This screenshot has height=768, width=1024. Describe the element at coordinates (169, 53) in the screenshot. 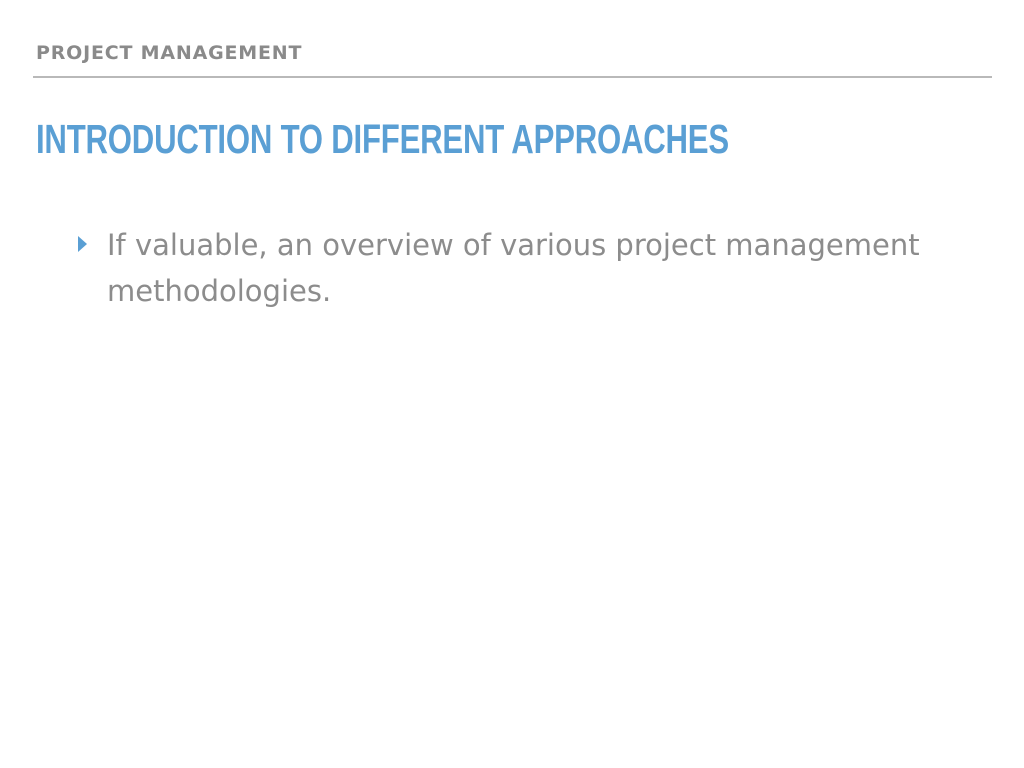

I see `section-header: PROJECT MANAGEMENT` at that location.